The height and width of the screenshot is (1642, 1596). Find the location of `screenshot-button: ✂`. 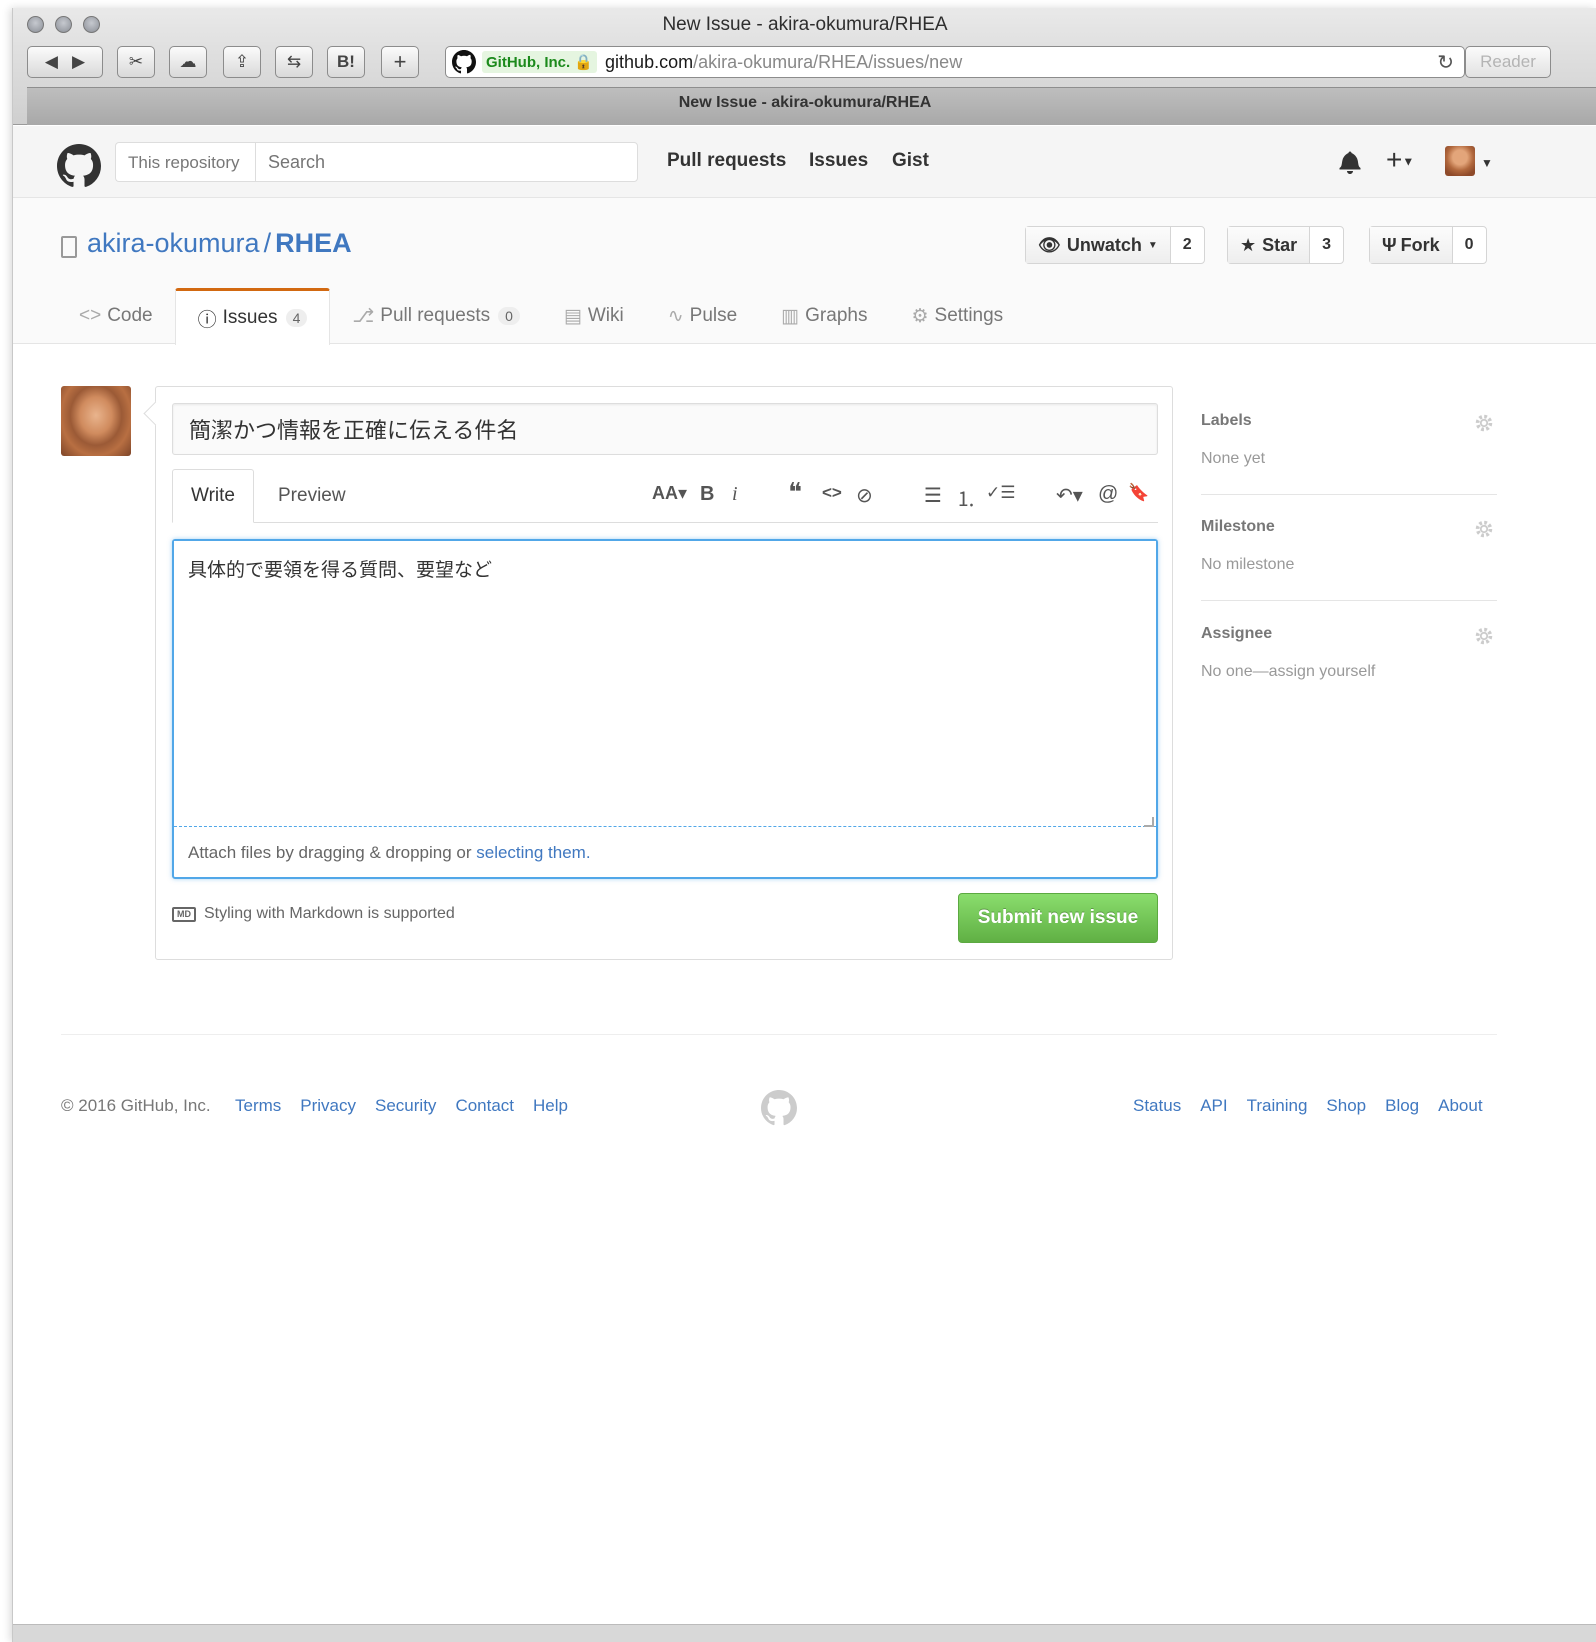

screenshot-button: ✂ is located at coordinates (136, 62).